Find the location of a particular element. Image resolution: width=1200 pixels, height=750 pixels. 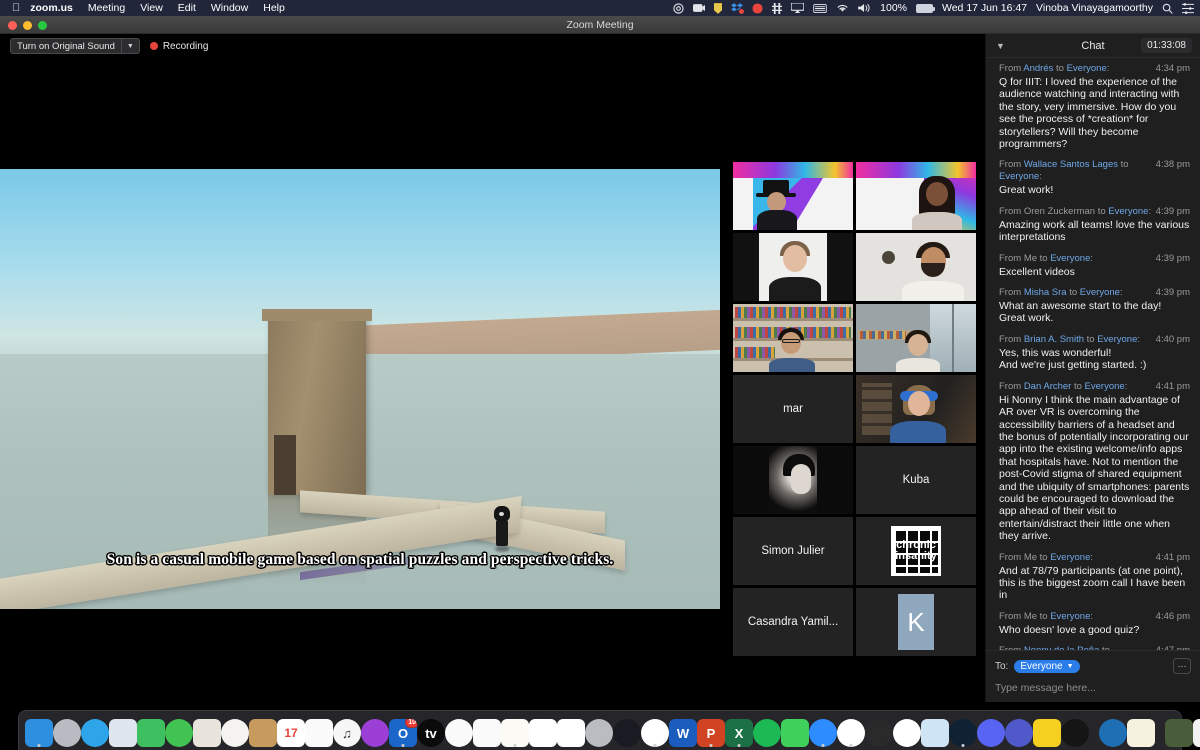

menu-item-zoom-us: zoom.us is located at coordinates (51, 8).